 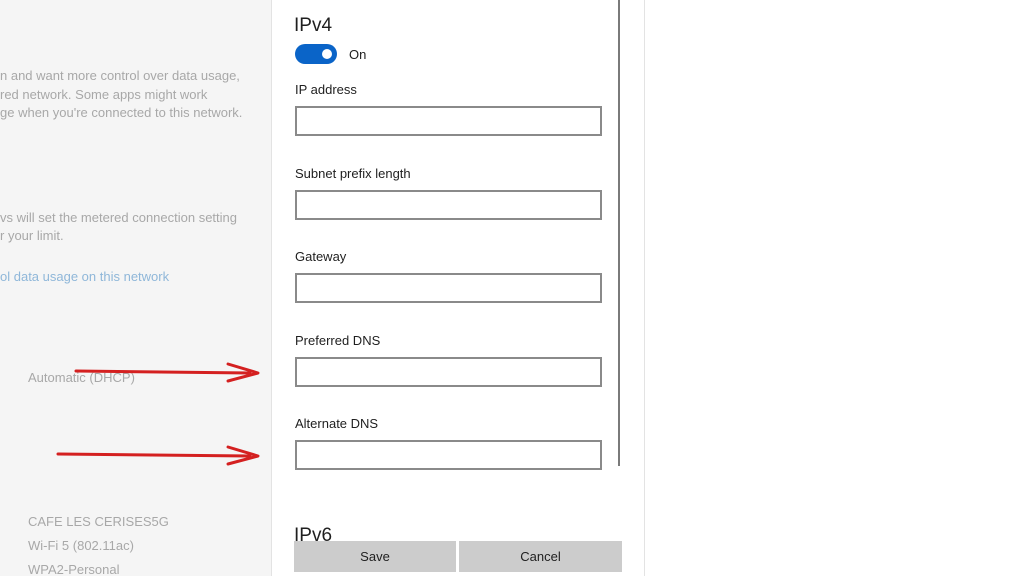 What do you see at coordinates (619, 233) in the screenshot?
I see `dialog-scrollbar` at bounding box center [619, 233].